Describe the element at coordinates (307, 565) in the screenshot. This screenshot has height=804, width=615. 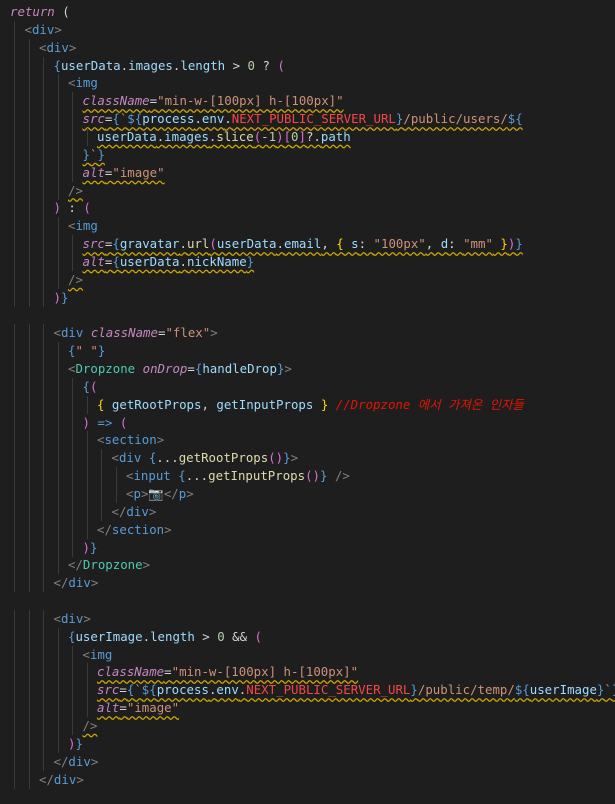
I see `code-line: </Dropzone>` at that location.